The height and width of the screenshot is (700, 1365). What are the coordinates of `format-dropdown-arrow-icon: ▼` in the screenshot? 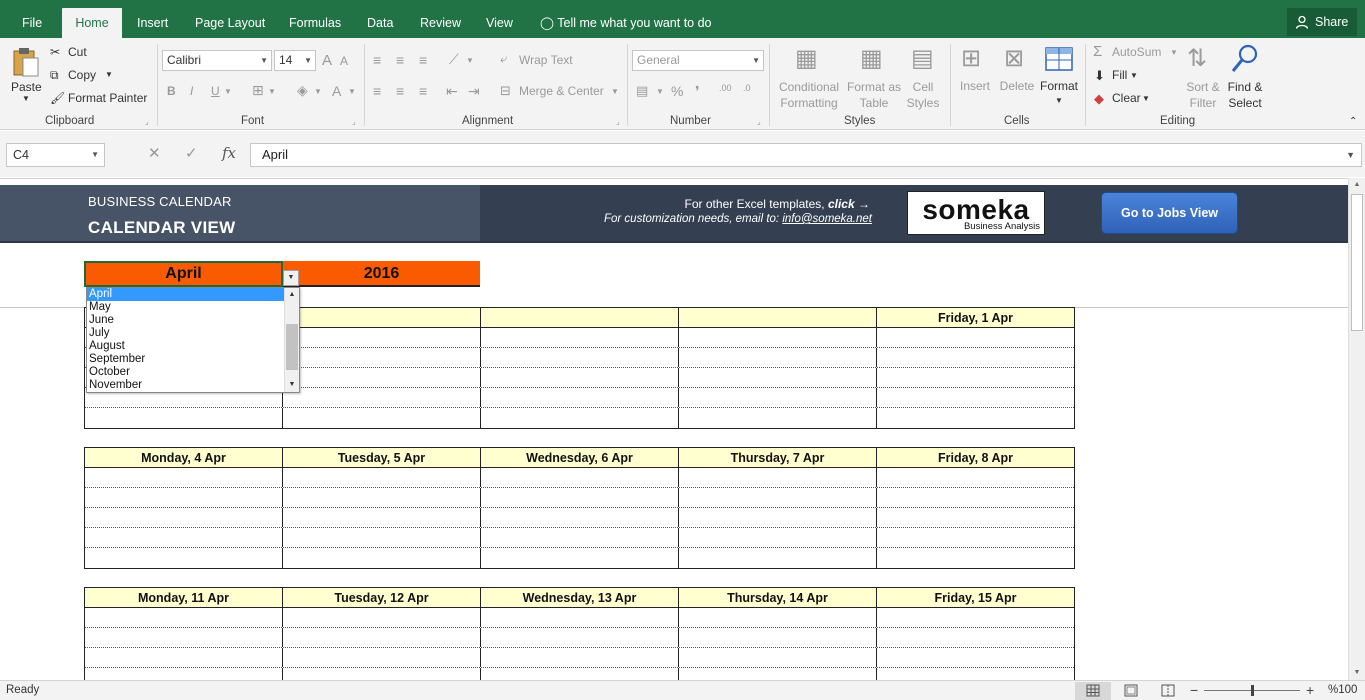 It's located at (1059, 100).